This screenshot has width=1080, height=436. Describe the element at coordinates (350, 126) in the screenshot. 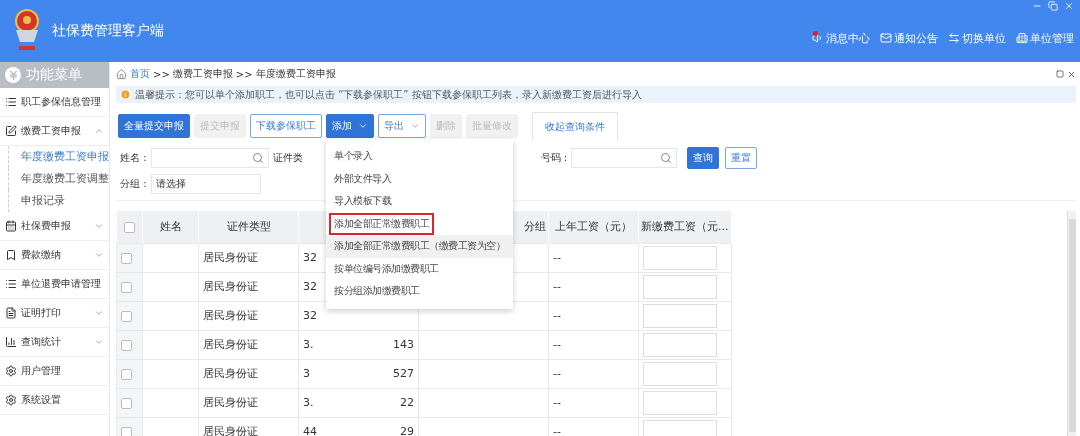

I see `toolbar-button: 添加` at that location.